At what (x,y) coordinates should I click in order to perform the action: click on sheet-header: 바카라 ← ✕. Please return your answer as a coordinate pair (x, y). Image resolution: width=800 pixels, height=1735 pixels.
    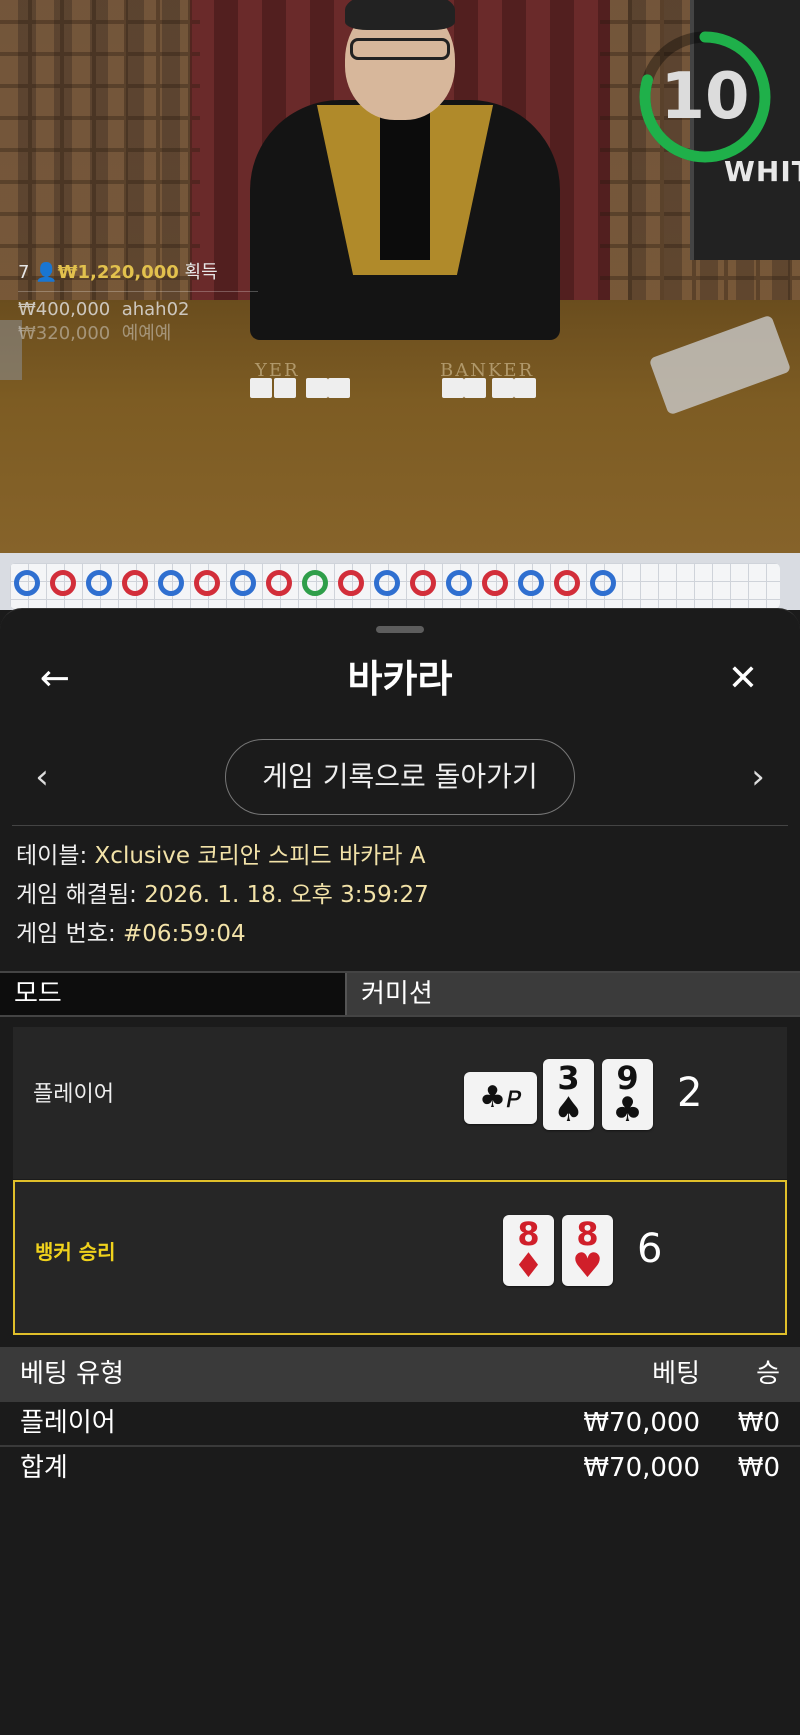
    Looking at the image, I should click on (400, 679).